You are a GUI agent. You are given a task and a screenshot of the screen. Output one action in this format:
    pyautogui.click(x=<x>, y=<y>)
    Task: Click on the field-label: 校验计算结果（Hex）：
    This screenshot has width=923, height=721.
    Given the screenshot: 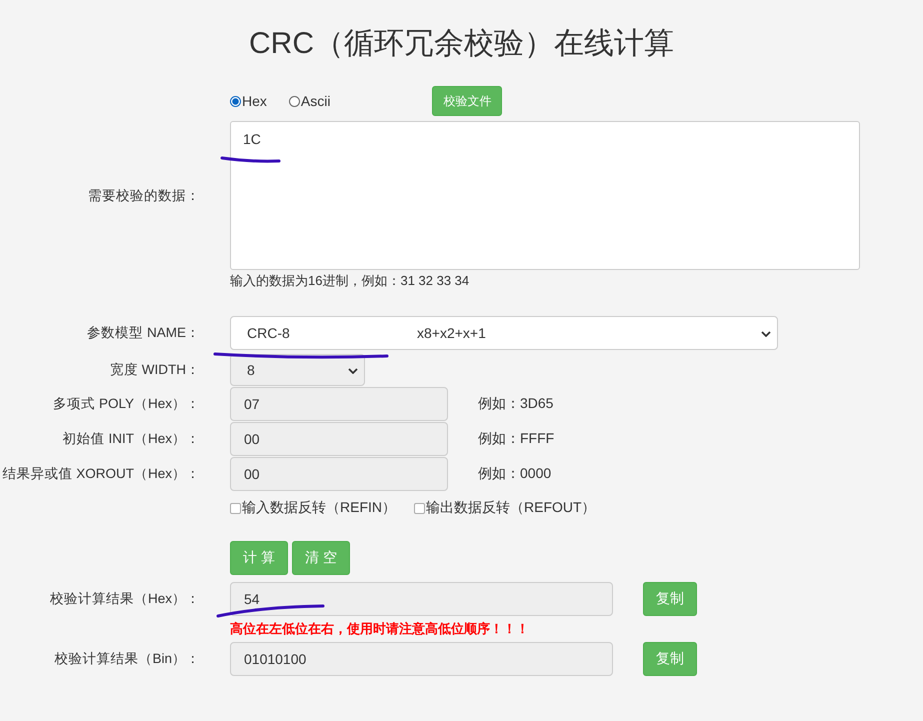 What is the action you would take?
    pyautogui.click(x=125, y=599)
    